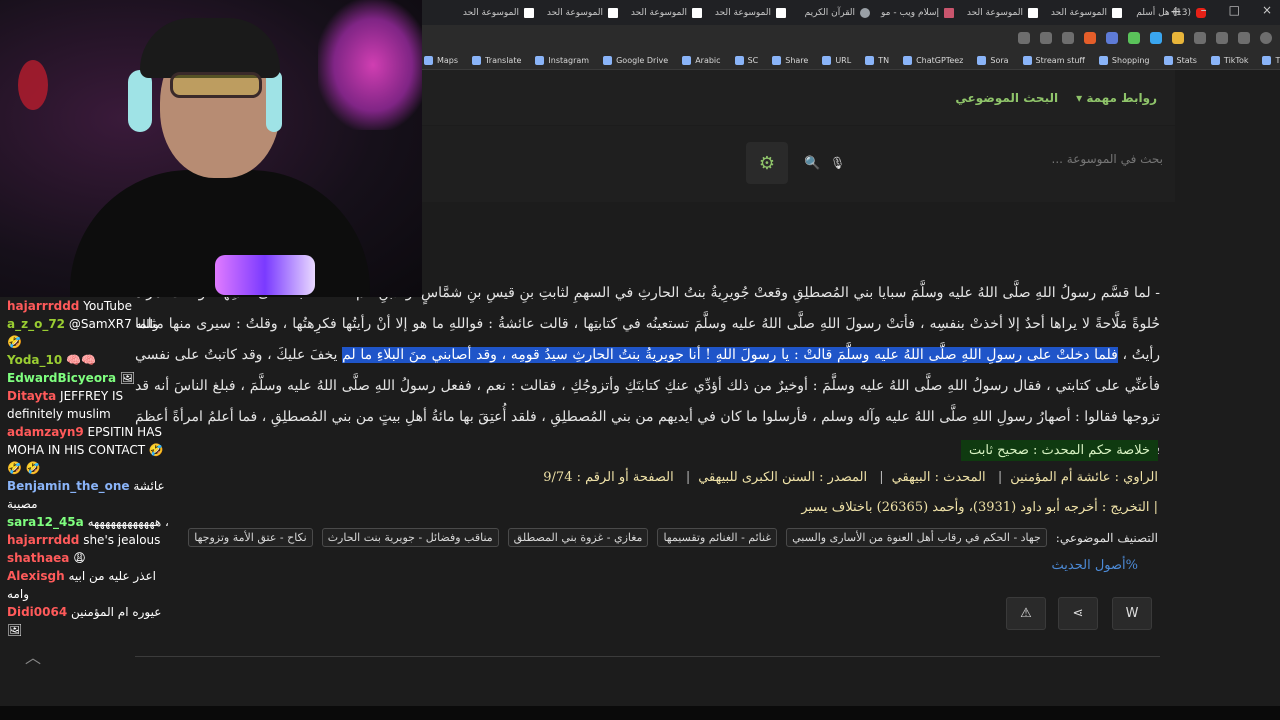  What do you see at coordinates (1046, 38) in the screenshot?
I see `zoom-icon` at bounding box center [1046, 38].